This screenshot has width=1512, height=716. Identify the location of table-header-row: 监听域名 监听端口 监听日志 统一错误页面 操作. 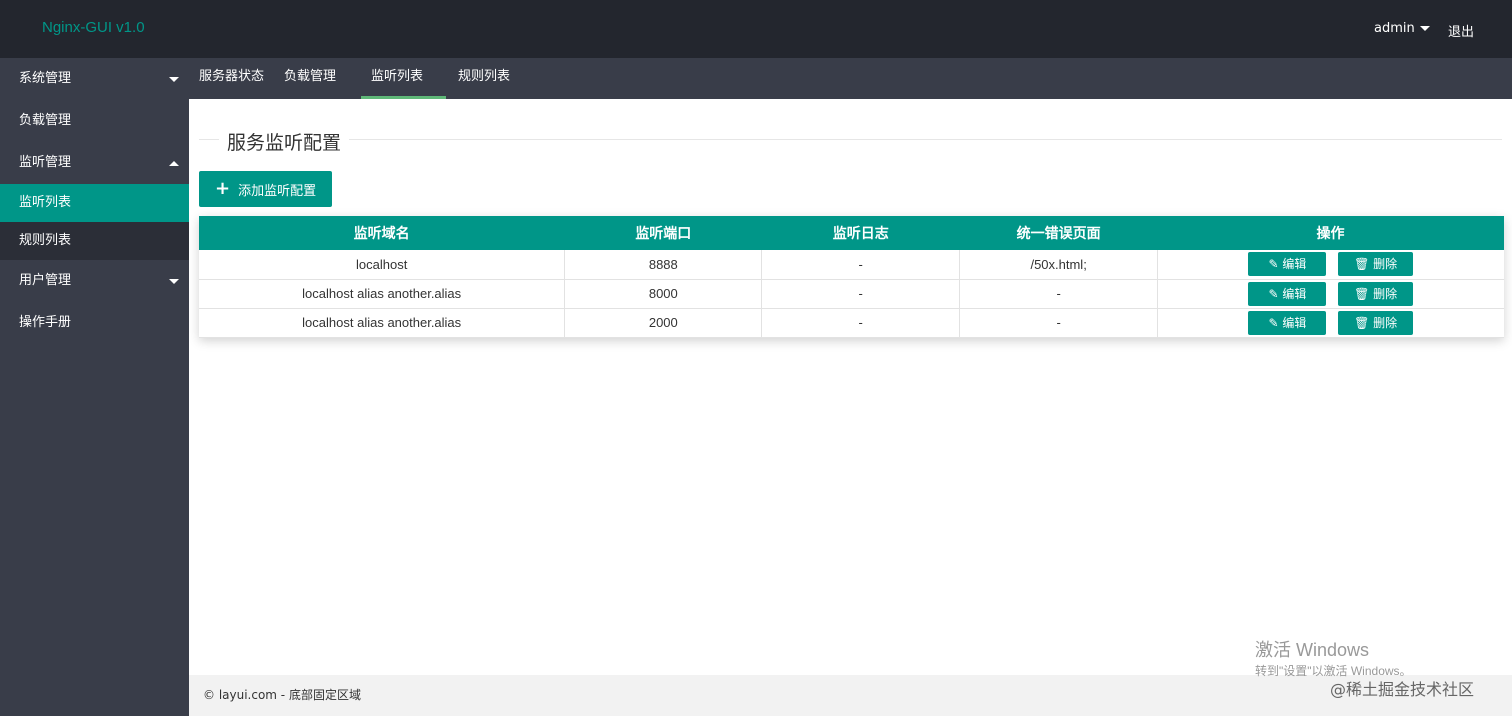
(851, 233).